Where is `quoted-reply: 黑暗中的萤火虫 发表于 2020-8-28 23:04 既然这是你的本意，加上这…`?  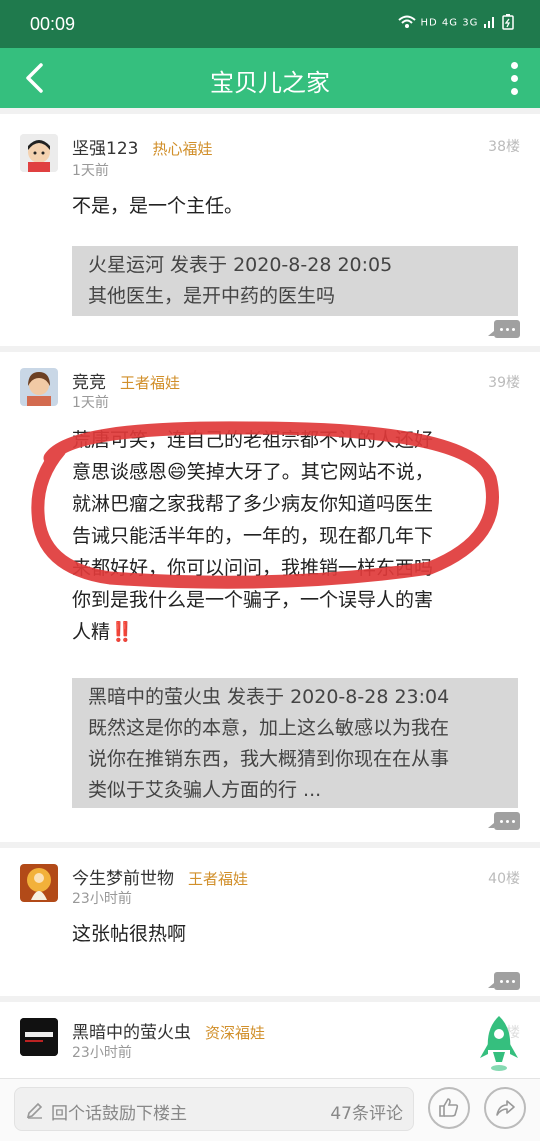
quoted-reply: 黑暗中的萤火虫 发表于 2020-8-28 23:04 既然这是你的本意，加上这… is located at coordinates (295, 743).